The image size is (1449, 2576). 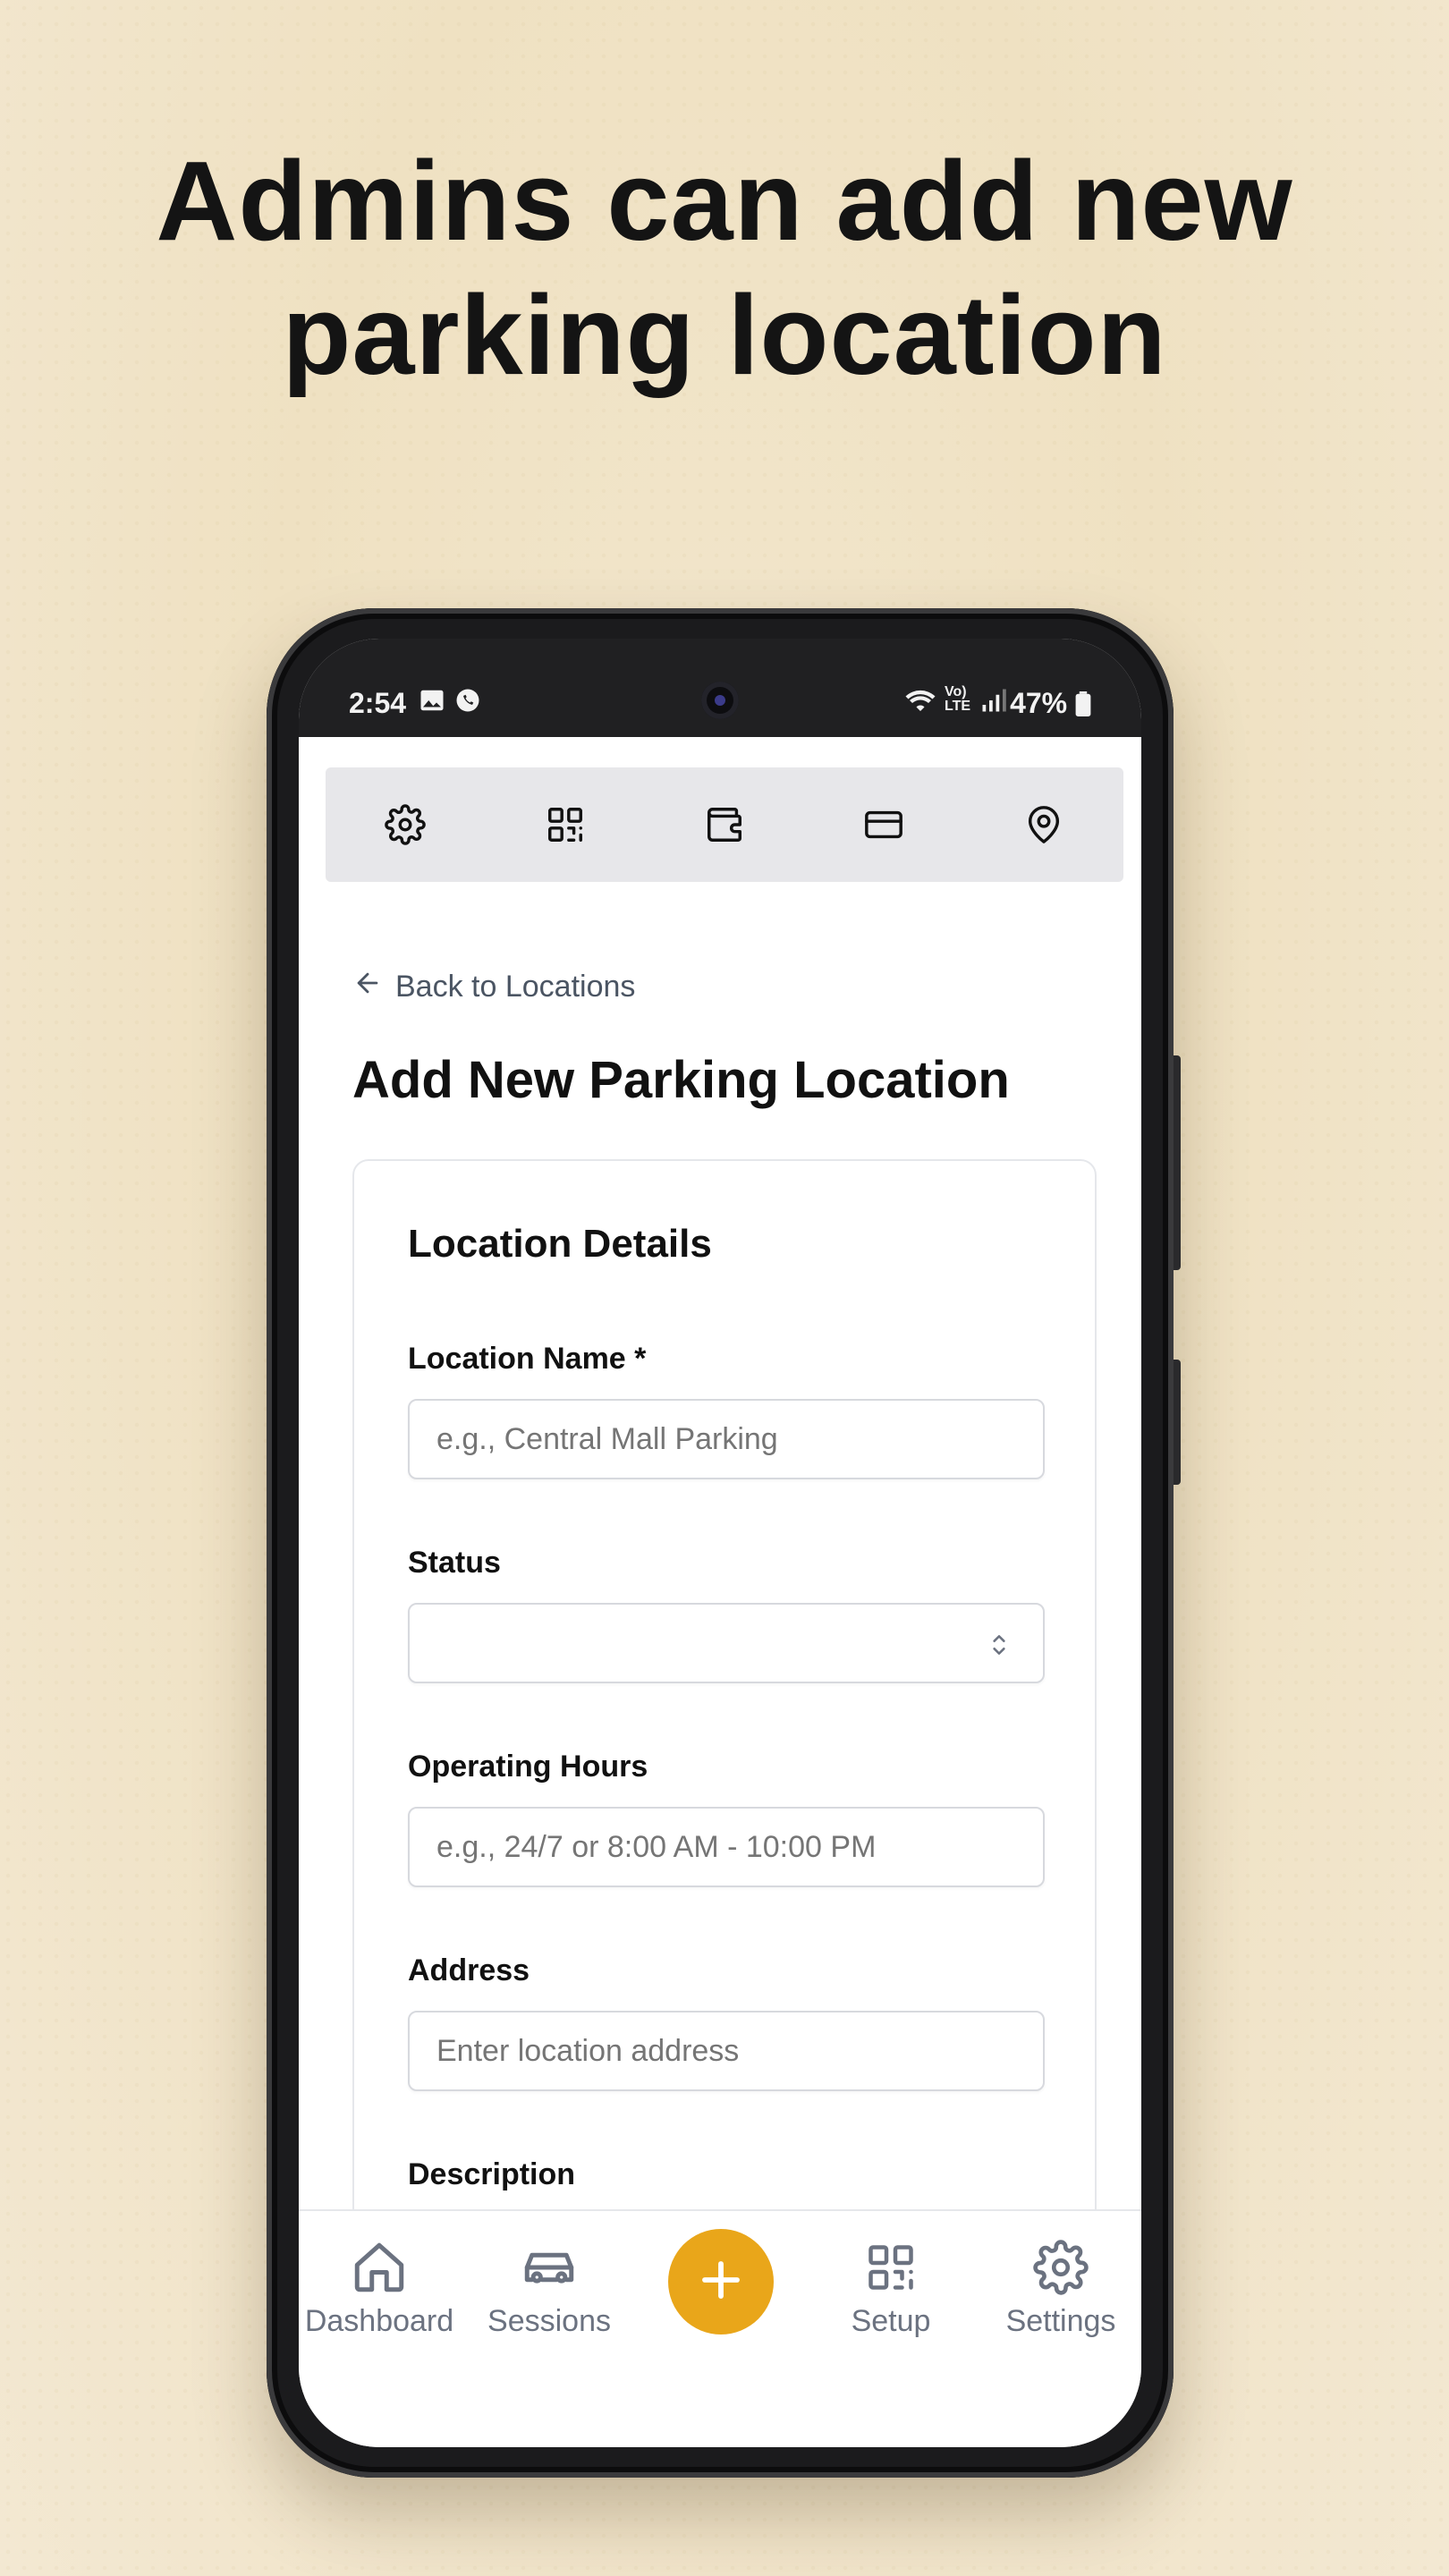 I want to click on back-to-locations-link: Back to Locations, so click(x=493, y=987).